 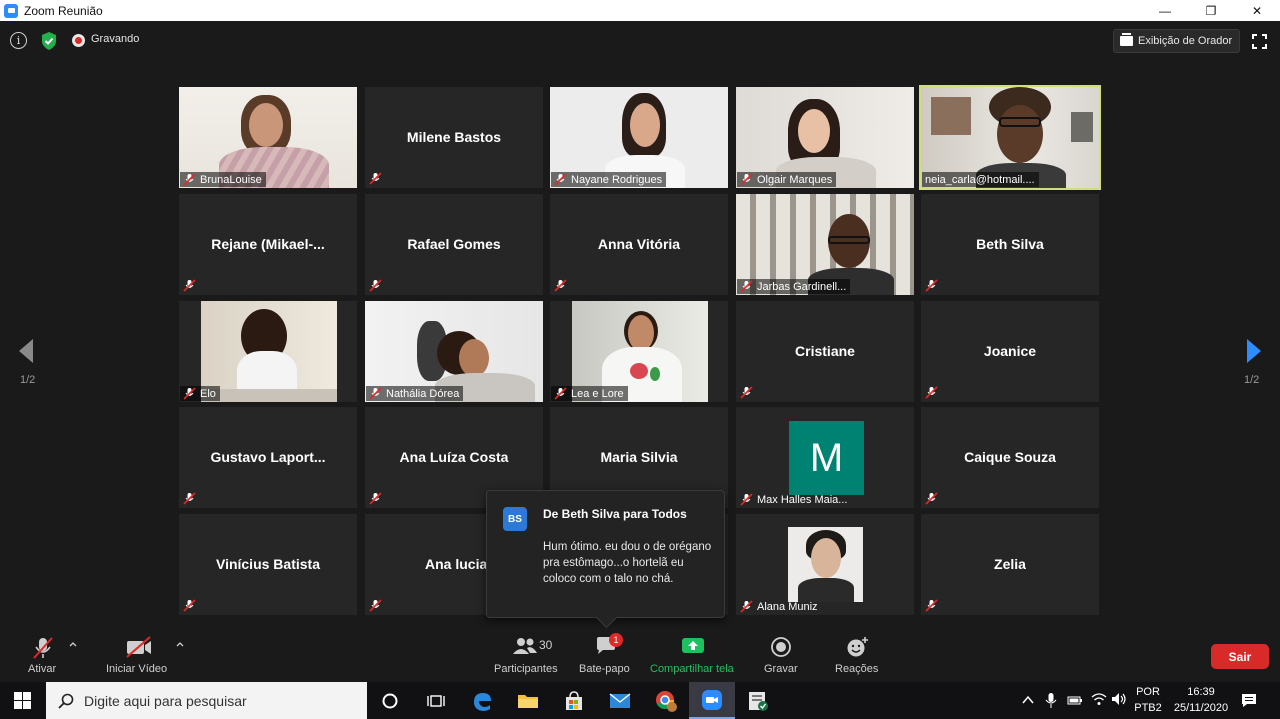 I want to click on task-view-button, so click(x=436, y=700).